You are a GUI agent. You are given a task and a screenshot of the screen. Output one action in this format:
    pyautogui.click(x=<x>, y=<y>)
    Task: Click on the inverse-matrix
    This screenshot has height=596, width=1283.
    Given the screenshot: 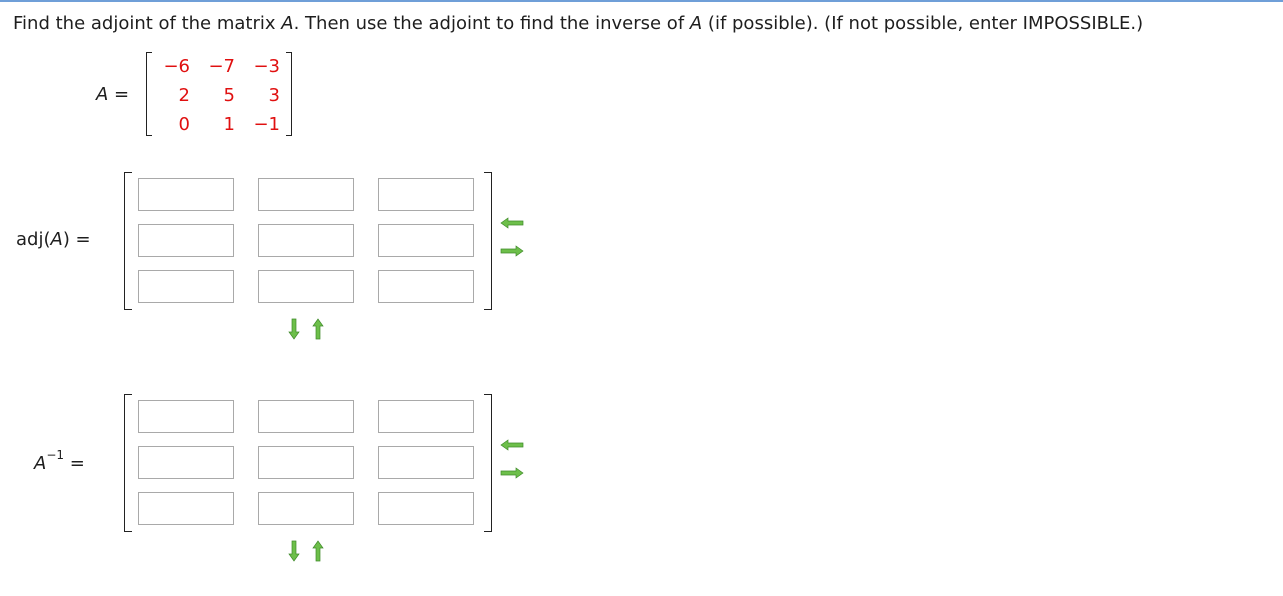 What is the action you would take?
    pyautogui.click(x=308, y=463)
    